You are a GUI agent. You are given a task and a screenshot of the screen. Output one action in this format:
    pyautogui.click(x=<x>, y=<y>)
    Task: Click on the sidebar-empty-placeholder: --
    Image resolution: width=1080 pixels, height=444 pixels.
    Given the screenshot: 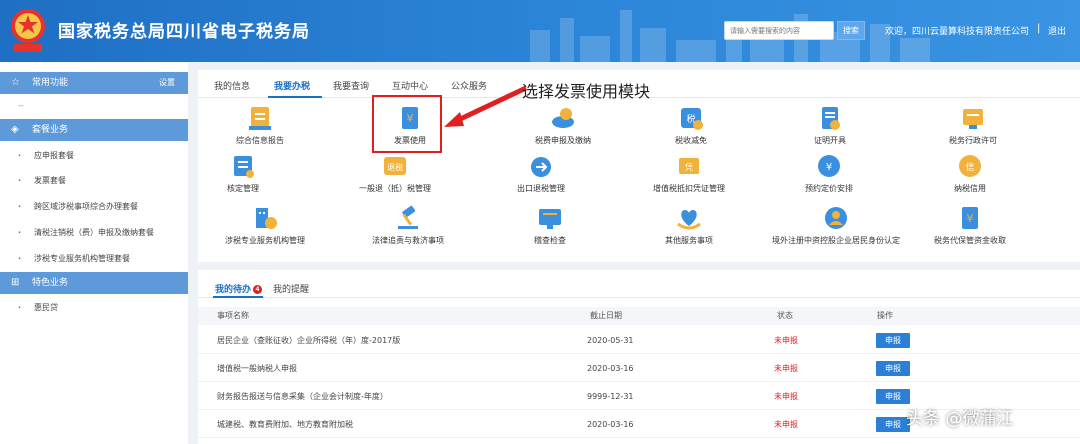 What is the action you would take?
    pyautogui.click(x=21, y=105)
    